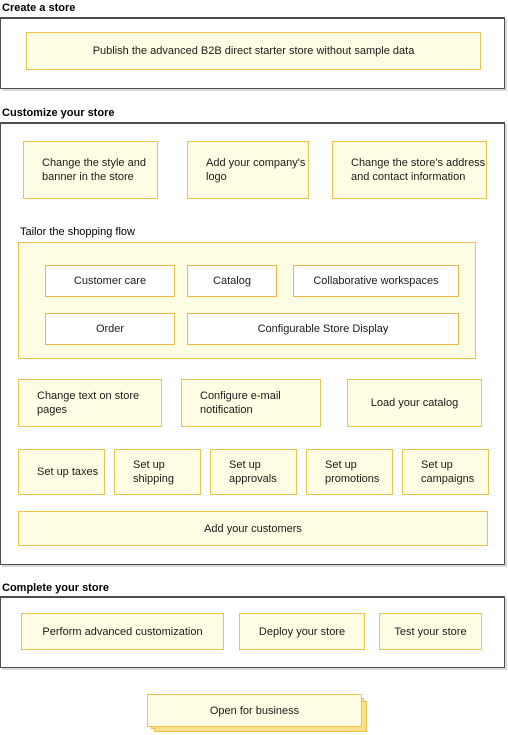 This screenshot has height=735, width=508. I want to click on card-label: Set up promotions, so click(352, 472).